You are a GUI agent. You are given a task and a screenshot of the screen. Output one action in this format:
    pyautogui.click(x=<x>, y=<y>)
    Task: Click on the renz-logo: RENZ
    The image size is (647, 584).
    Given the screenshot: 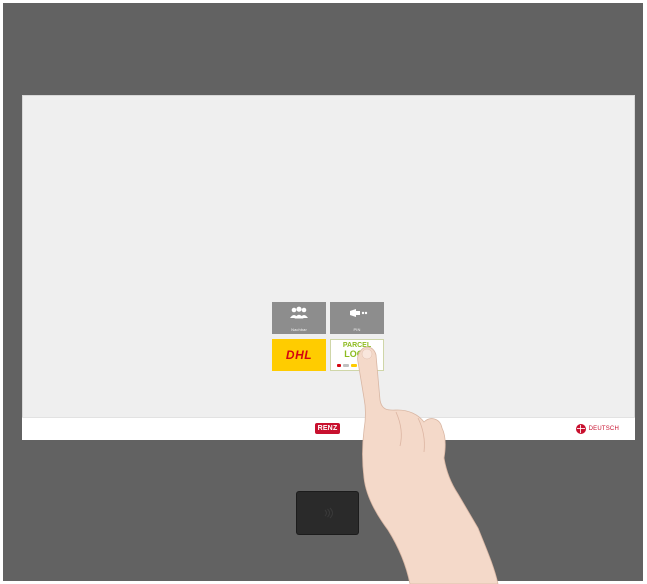 What is the action you would take?
    pyautogui.click(x=327, y=428)
    